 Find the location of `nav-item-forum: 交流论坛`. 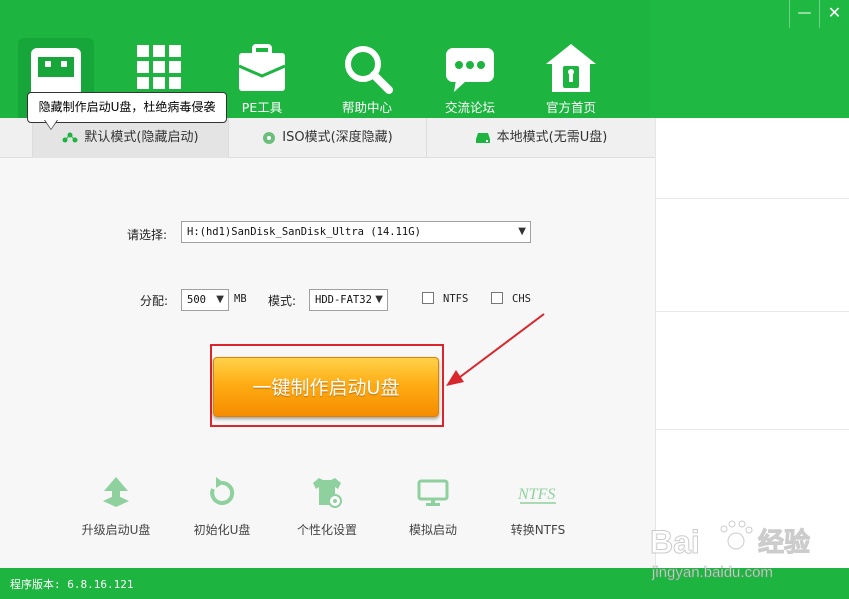

nav-item-forum: 交流论坛 is located at coordinates (470, 79).